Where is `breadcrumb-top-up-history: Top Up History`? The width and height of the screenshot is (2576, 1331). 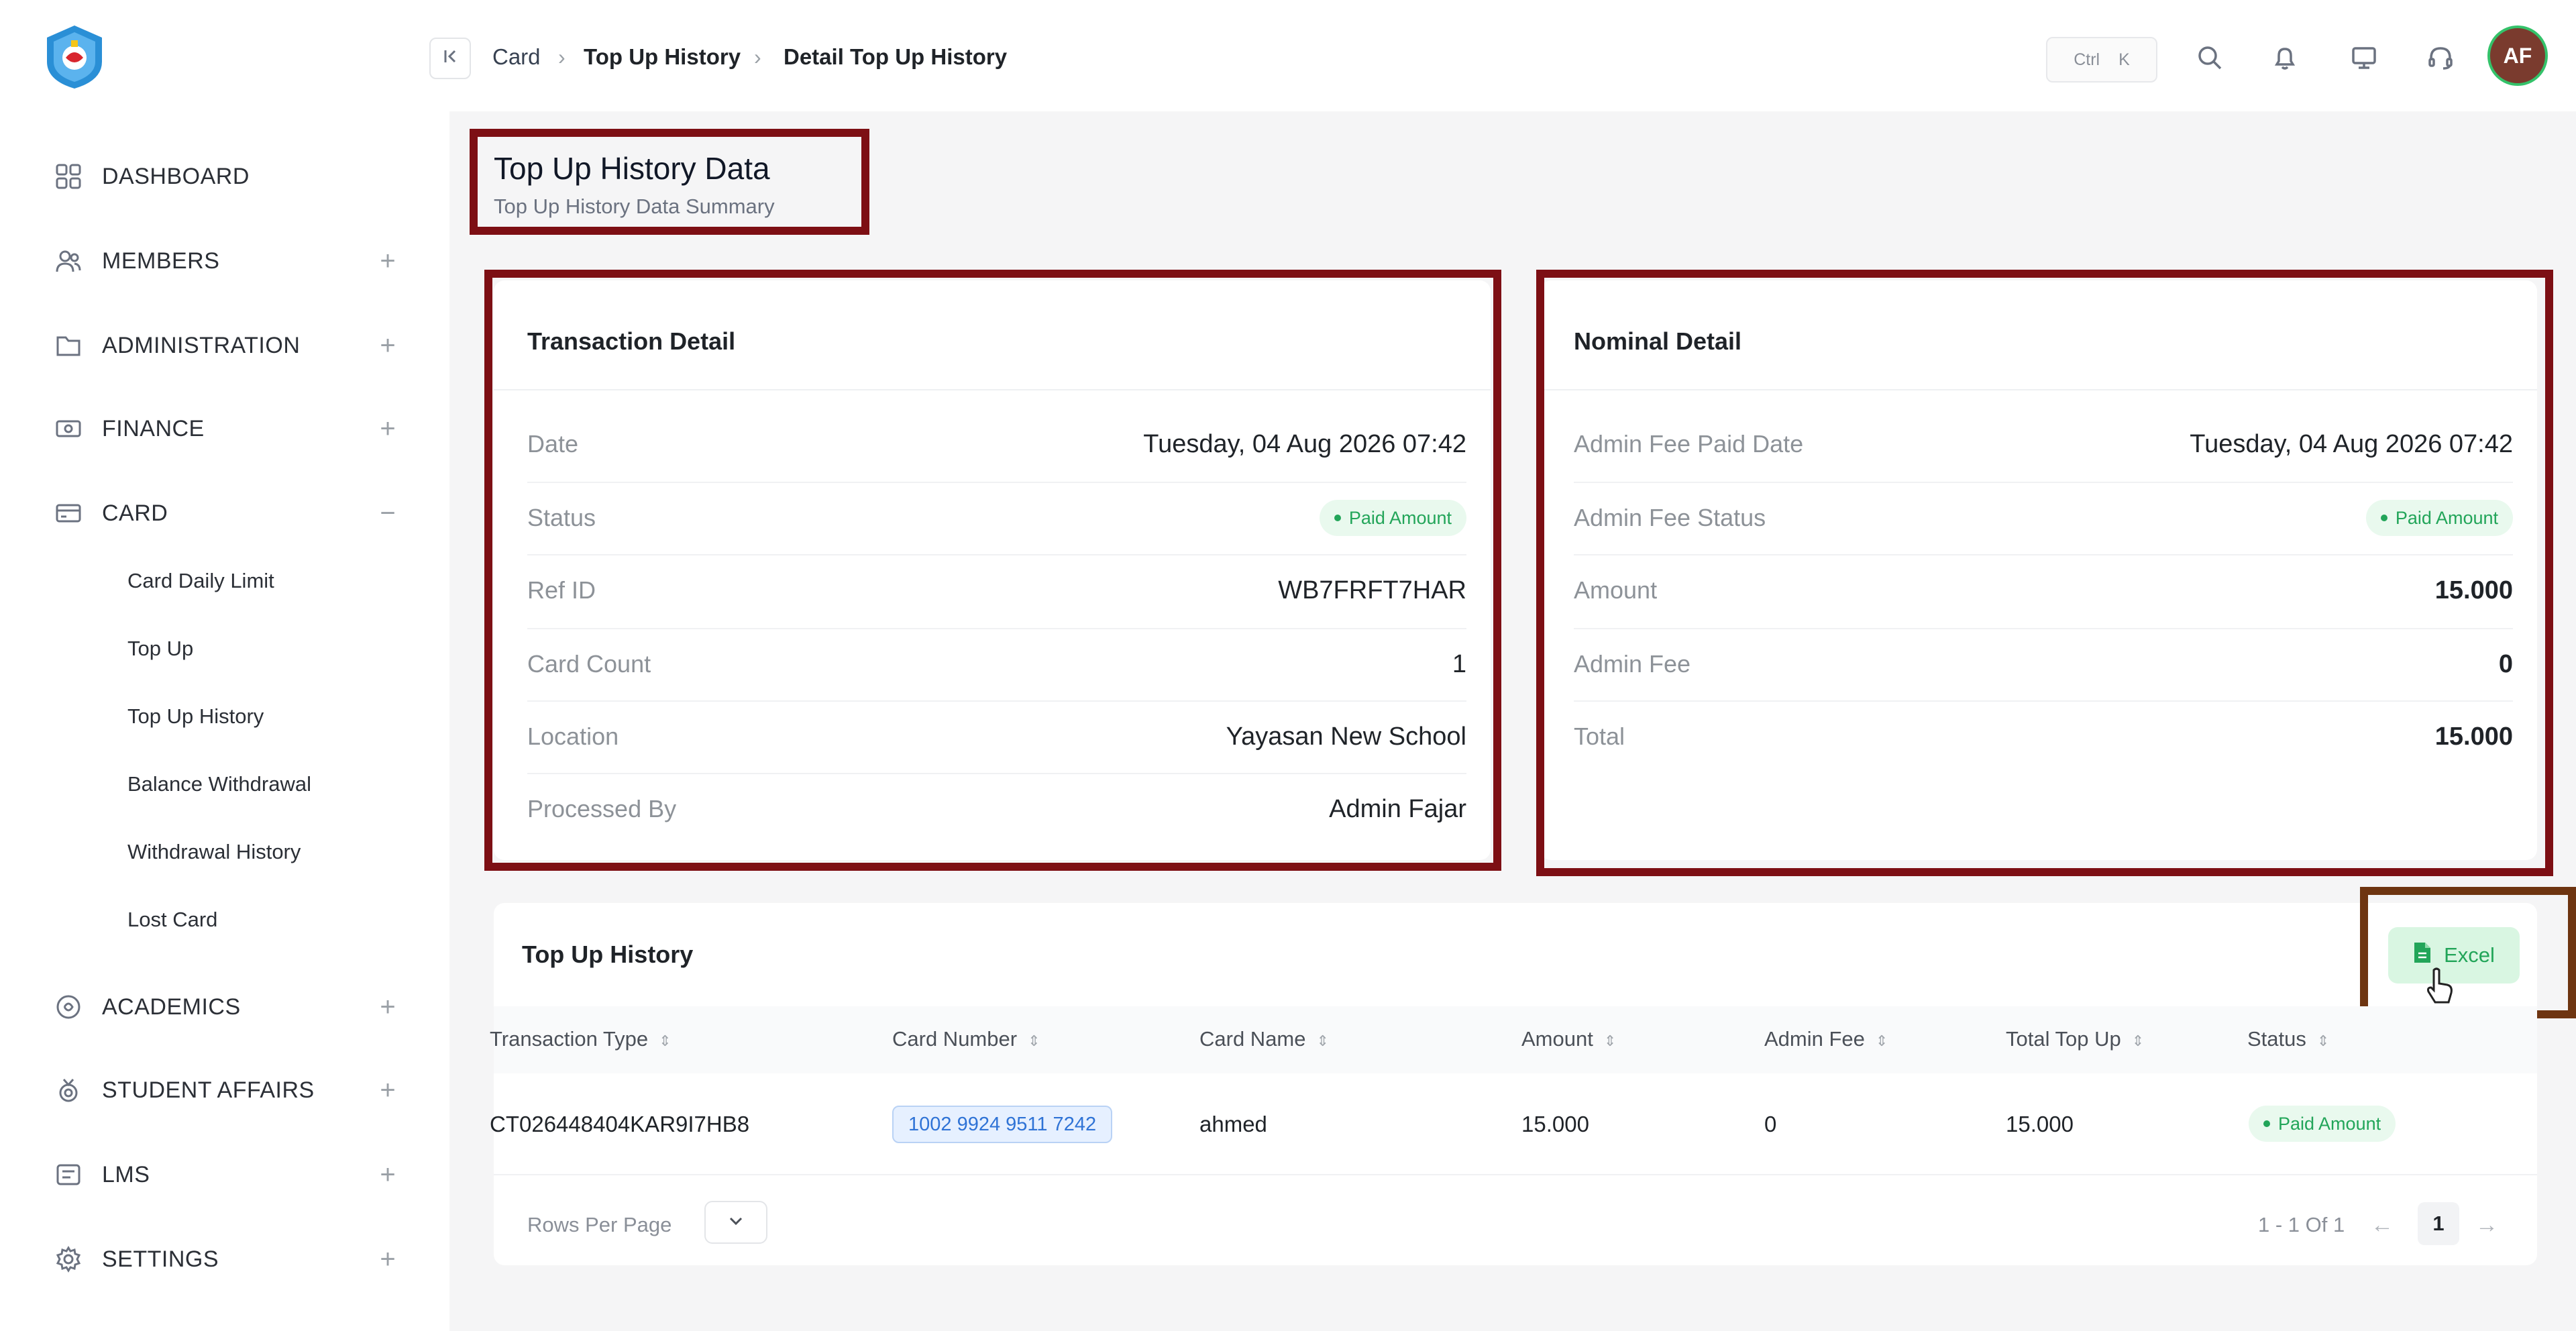
breadcrumb-top-up-history: Top Up History is located at coordinates (662, 57).